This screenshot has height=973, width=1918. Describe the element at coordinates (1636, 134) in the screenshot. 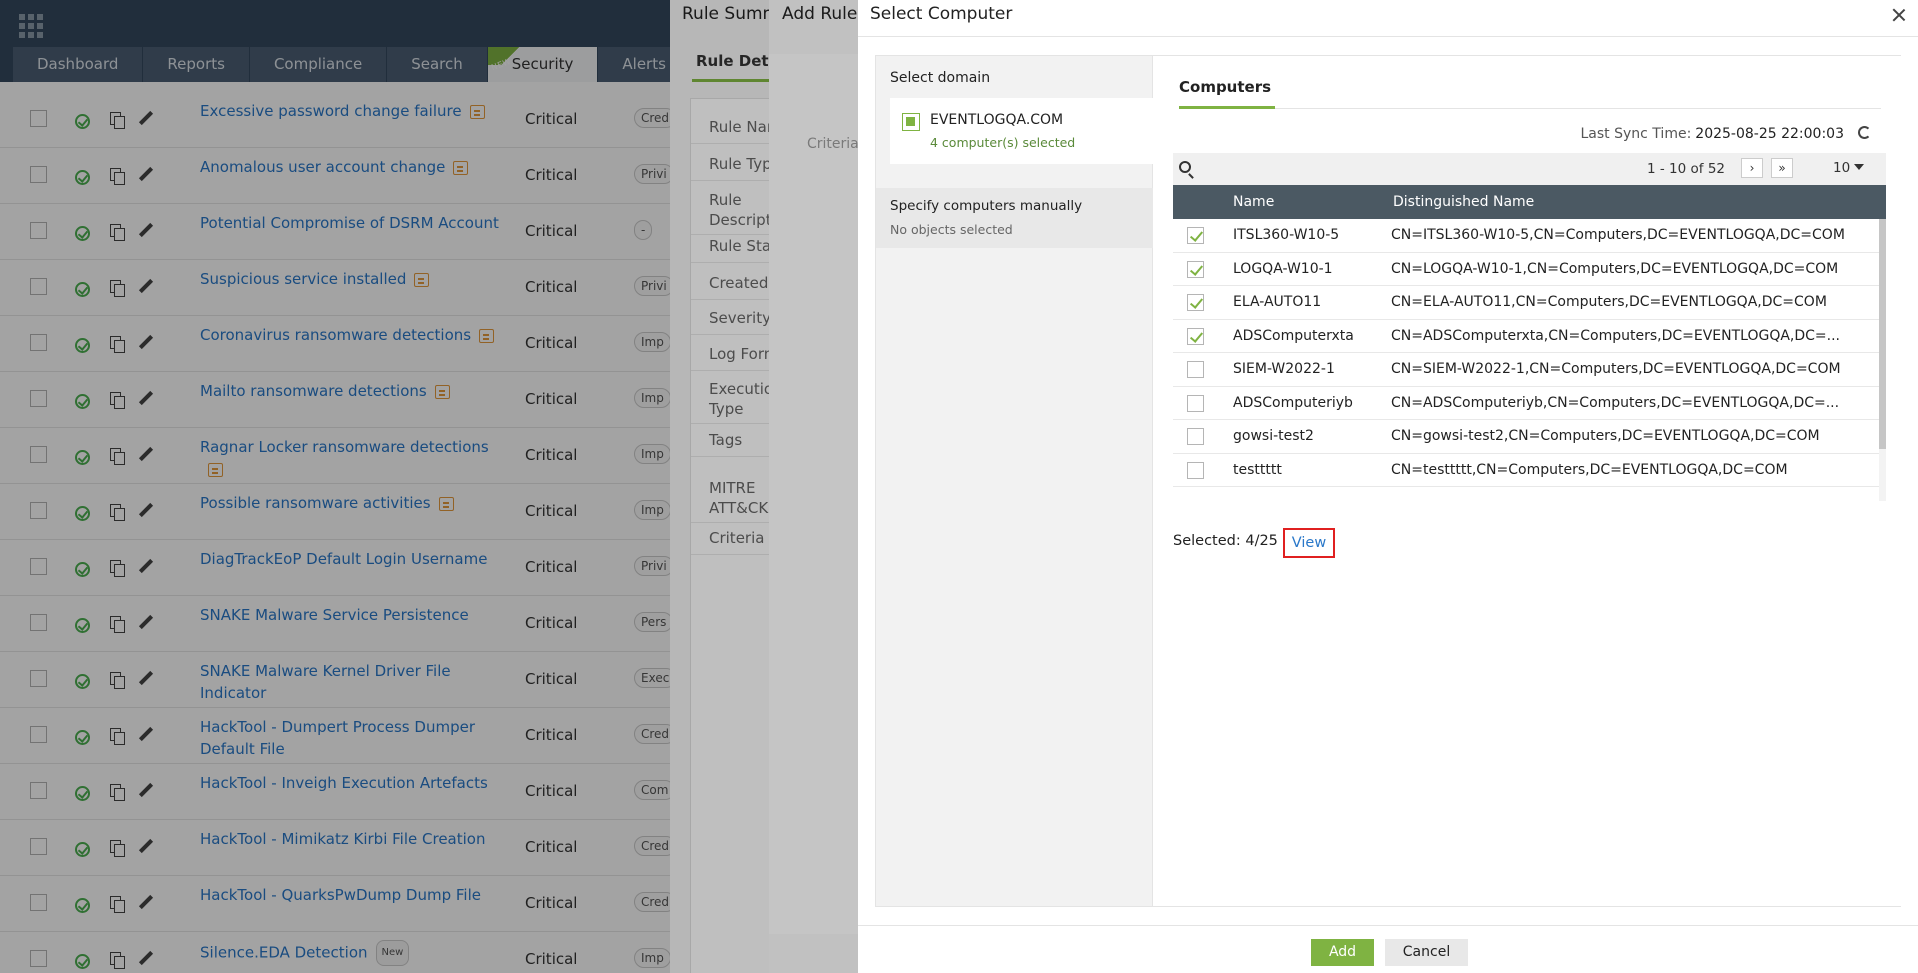

I see `sync-label: Last Sync Time:` at that location.